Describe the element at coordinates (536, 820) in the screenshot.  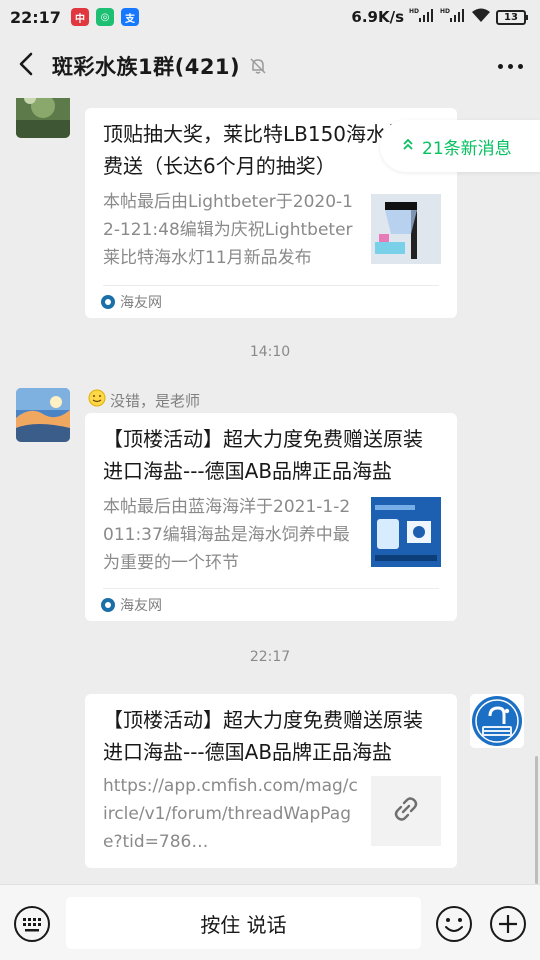
I see `scrollbar` at that location.